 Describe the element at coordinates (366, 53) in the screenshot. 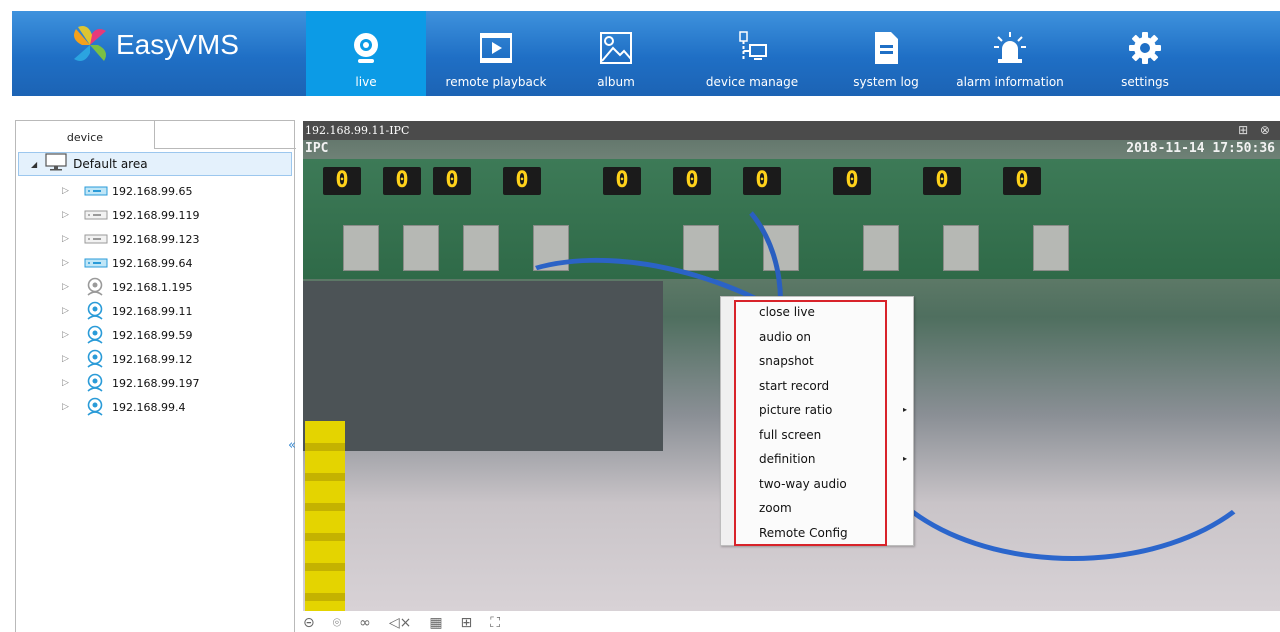

I see `nav-live: live` at that location.